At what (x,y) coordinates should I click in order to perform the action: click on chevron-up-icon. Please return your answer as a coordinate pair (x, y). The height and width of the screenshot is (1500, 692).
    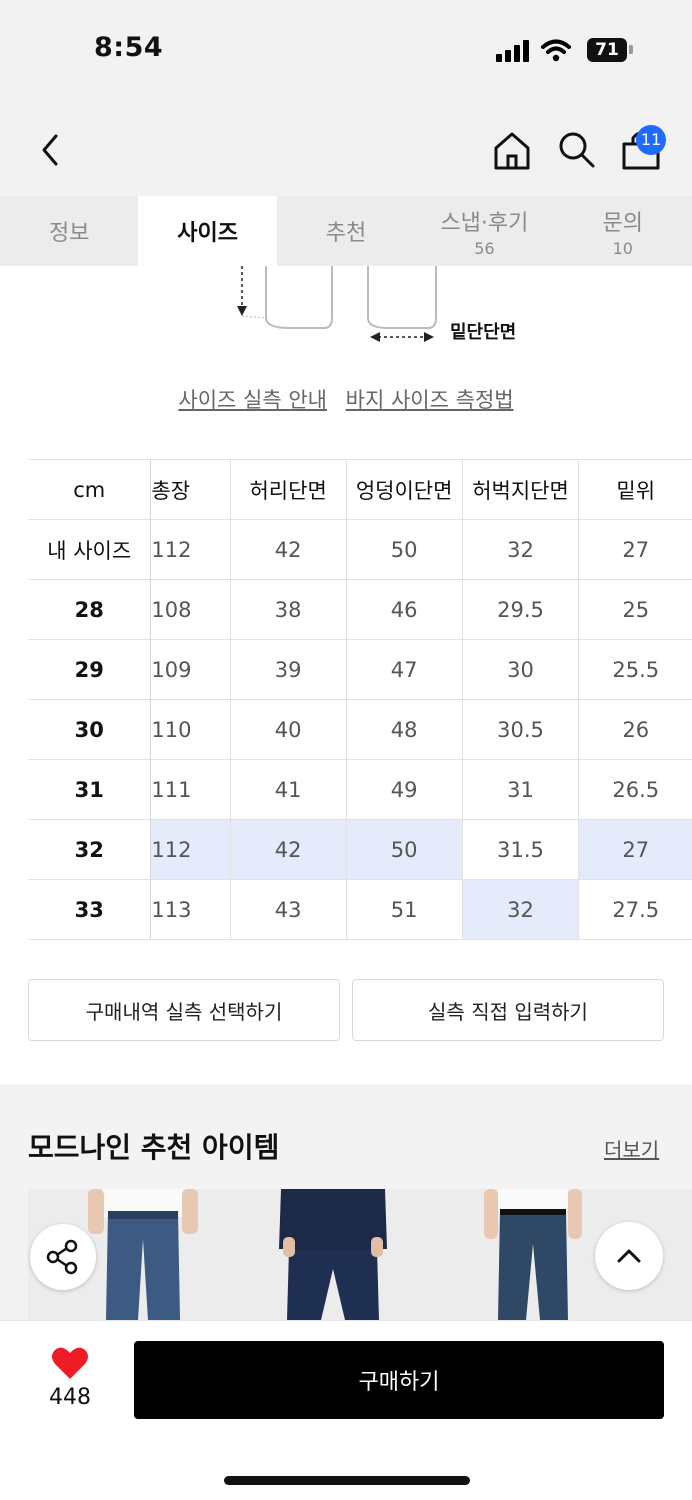
    Looking at the image, I should click on (629, 1256).